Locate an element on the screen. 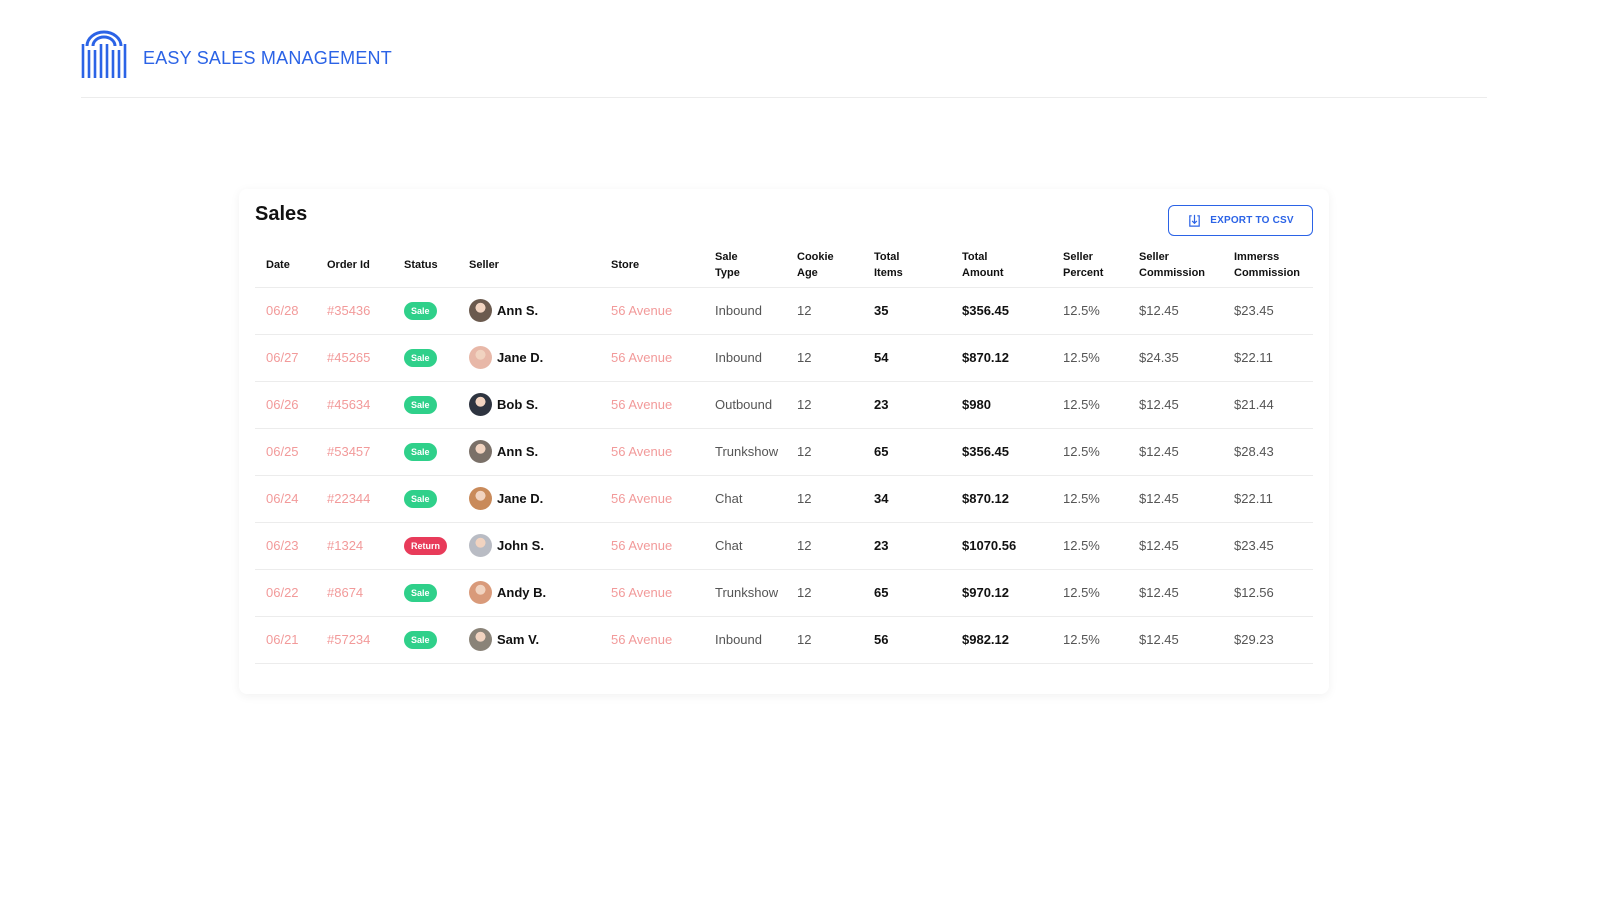  column-header-seller: Seller is located at coordinates (529, 265).